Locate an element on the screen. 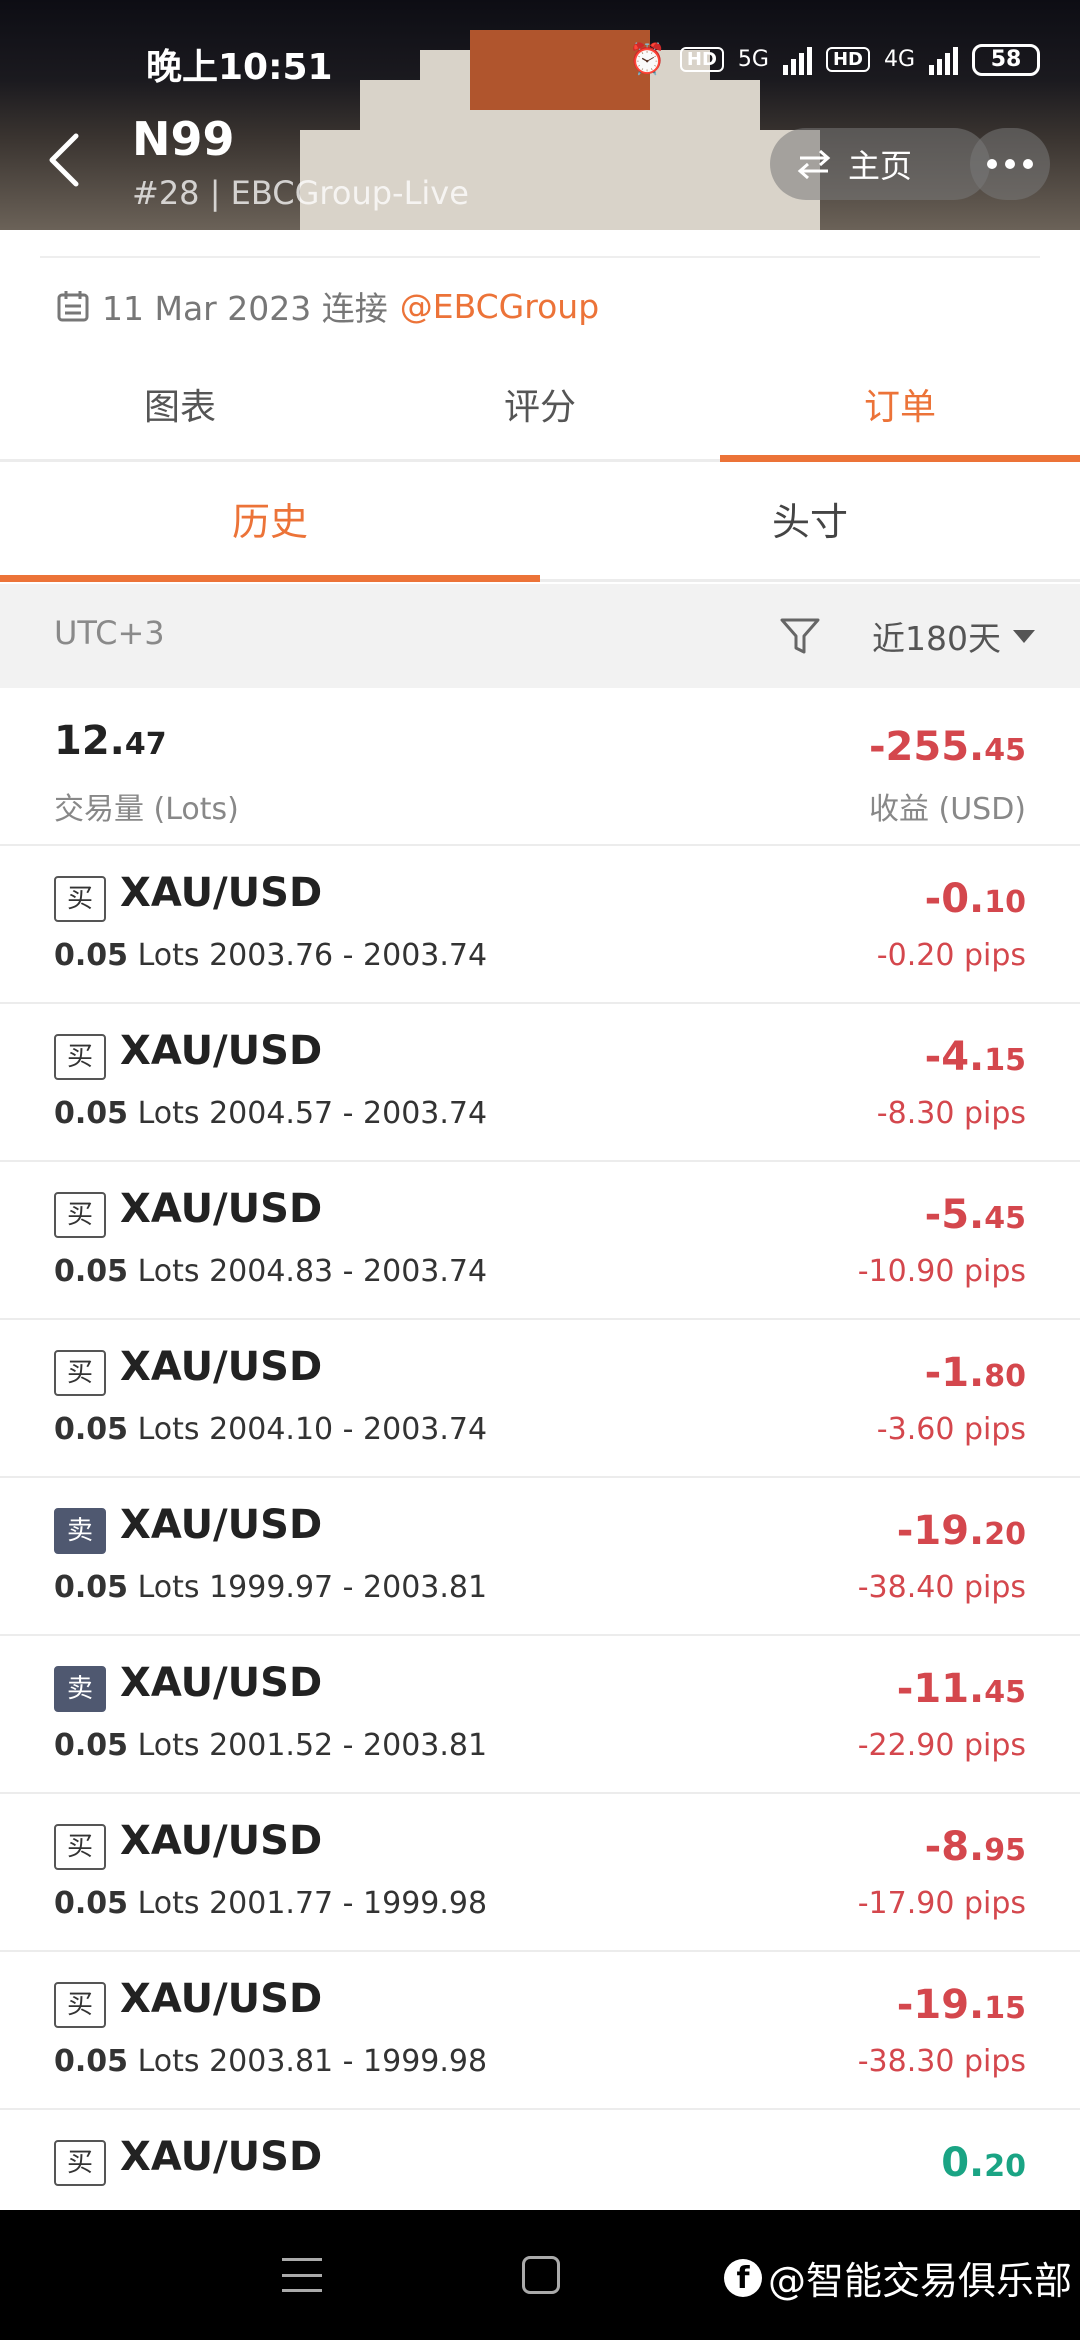  tab-orders: 订单 is located at coordinates (900, 411).